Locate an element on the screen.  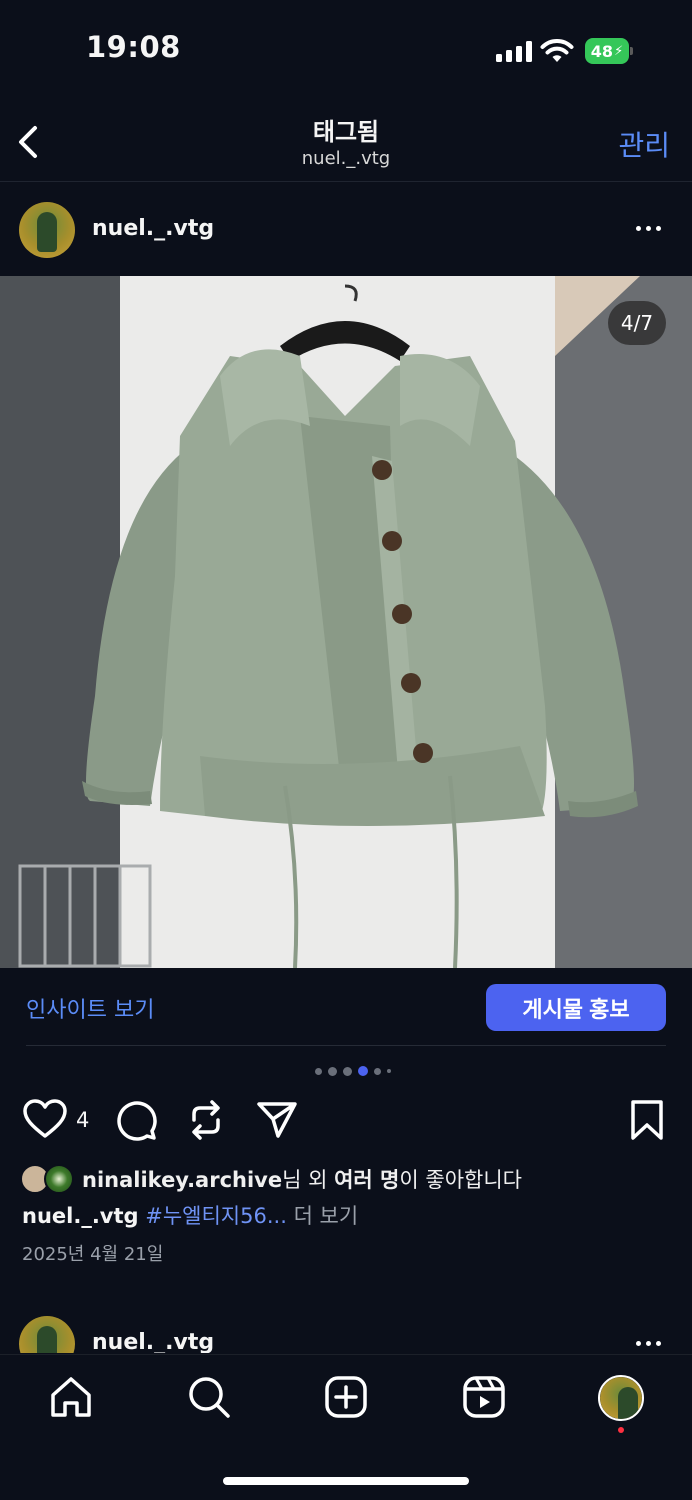
profile-tab is located at coordinates (621, 1398).